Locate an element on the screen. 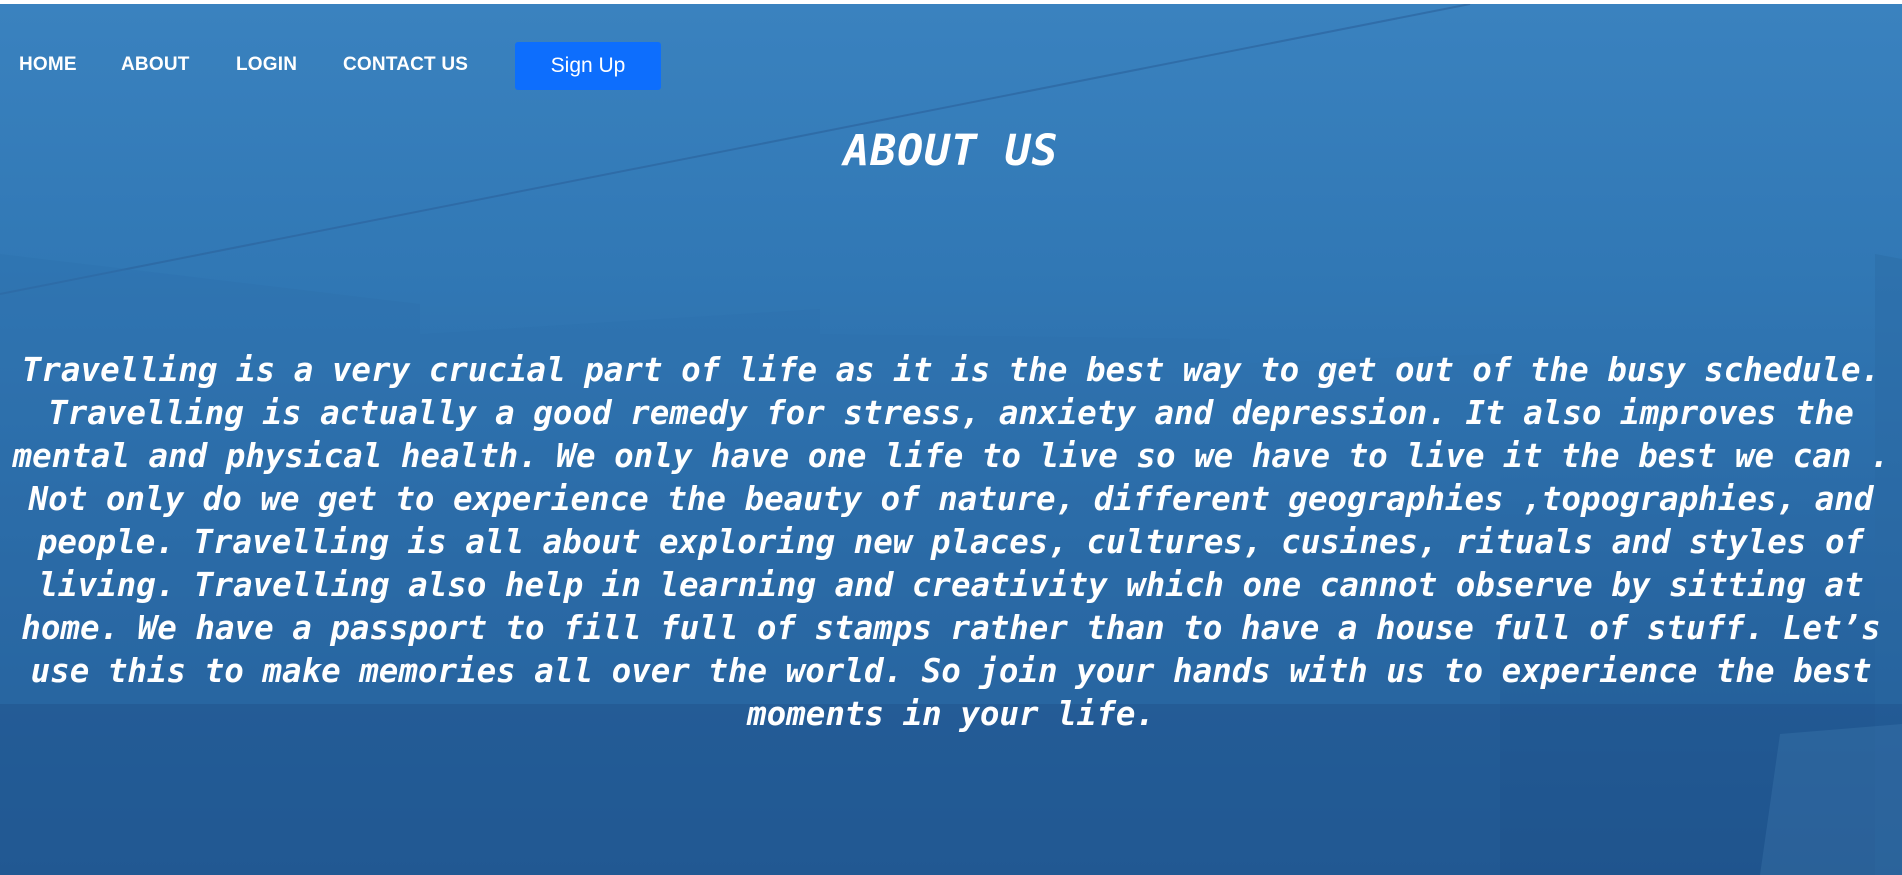 The width and height of the screenshot is (1902, 875). signup-button: Sign Up is located at coordinates (588, 66).